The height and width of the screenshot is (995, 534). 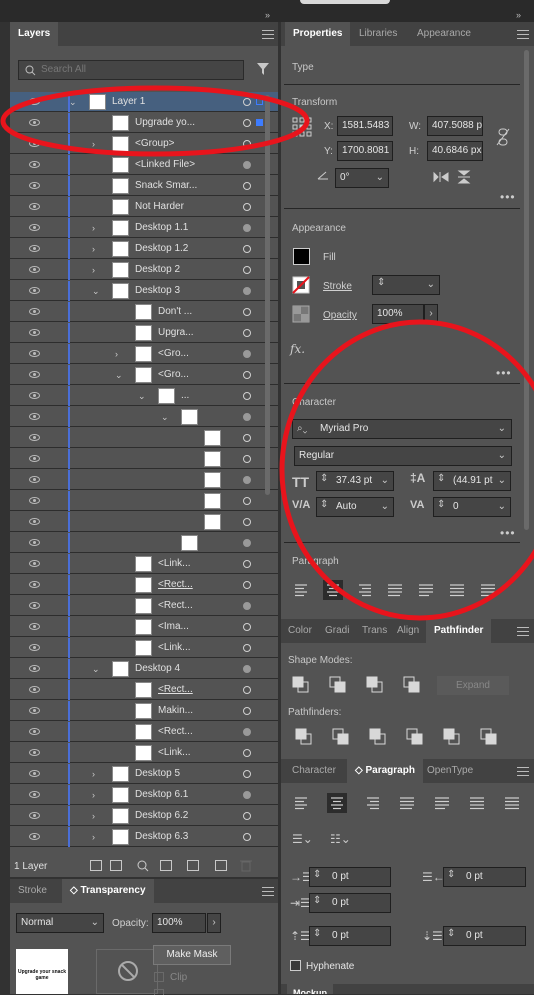 I want to click on collapse-right-icon: », so click(x=518, y=15).